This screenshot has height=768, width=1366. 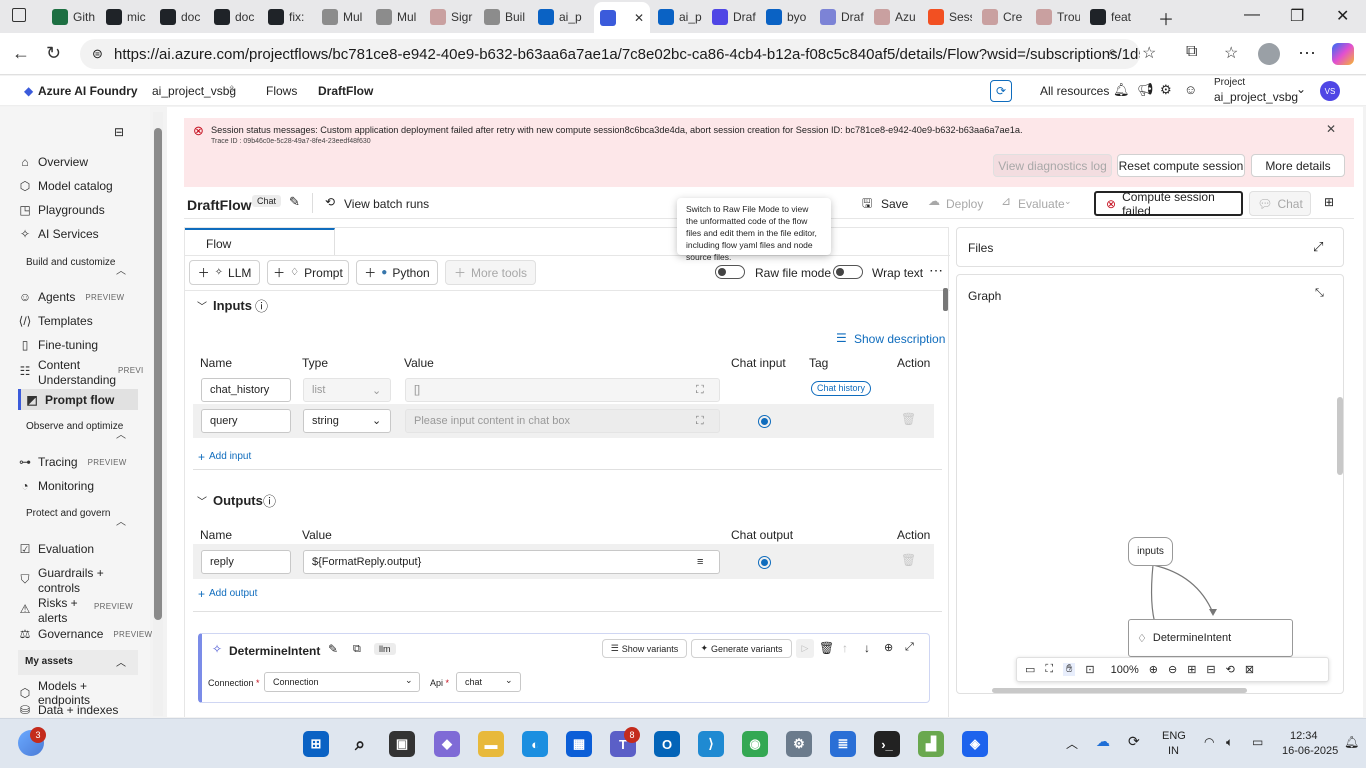 I want to click on locate-icon: ⊕, so click(x=888, y=647).